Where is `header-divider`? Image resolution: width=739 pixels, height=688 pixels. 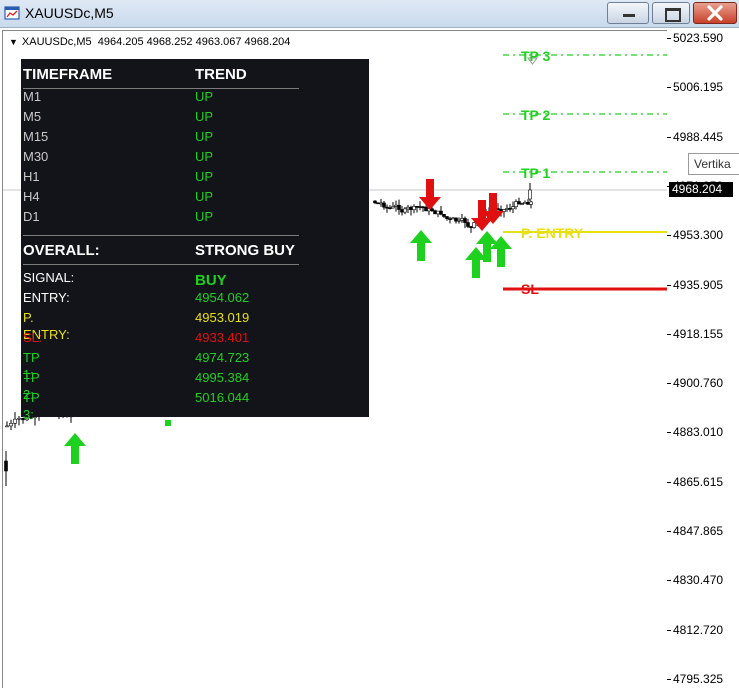 header-divider is located at coordinates (161, 88).